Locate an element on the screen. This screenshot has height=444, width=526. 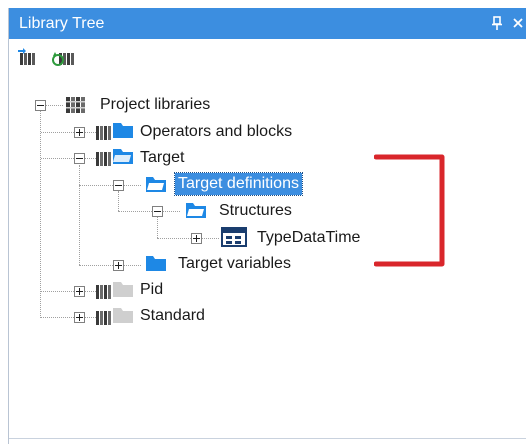
tree-node-typedatatime: TypeDataTime is located at coordinates (308, 238).